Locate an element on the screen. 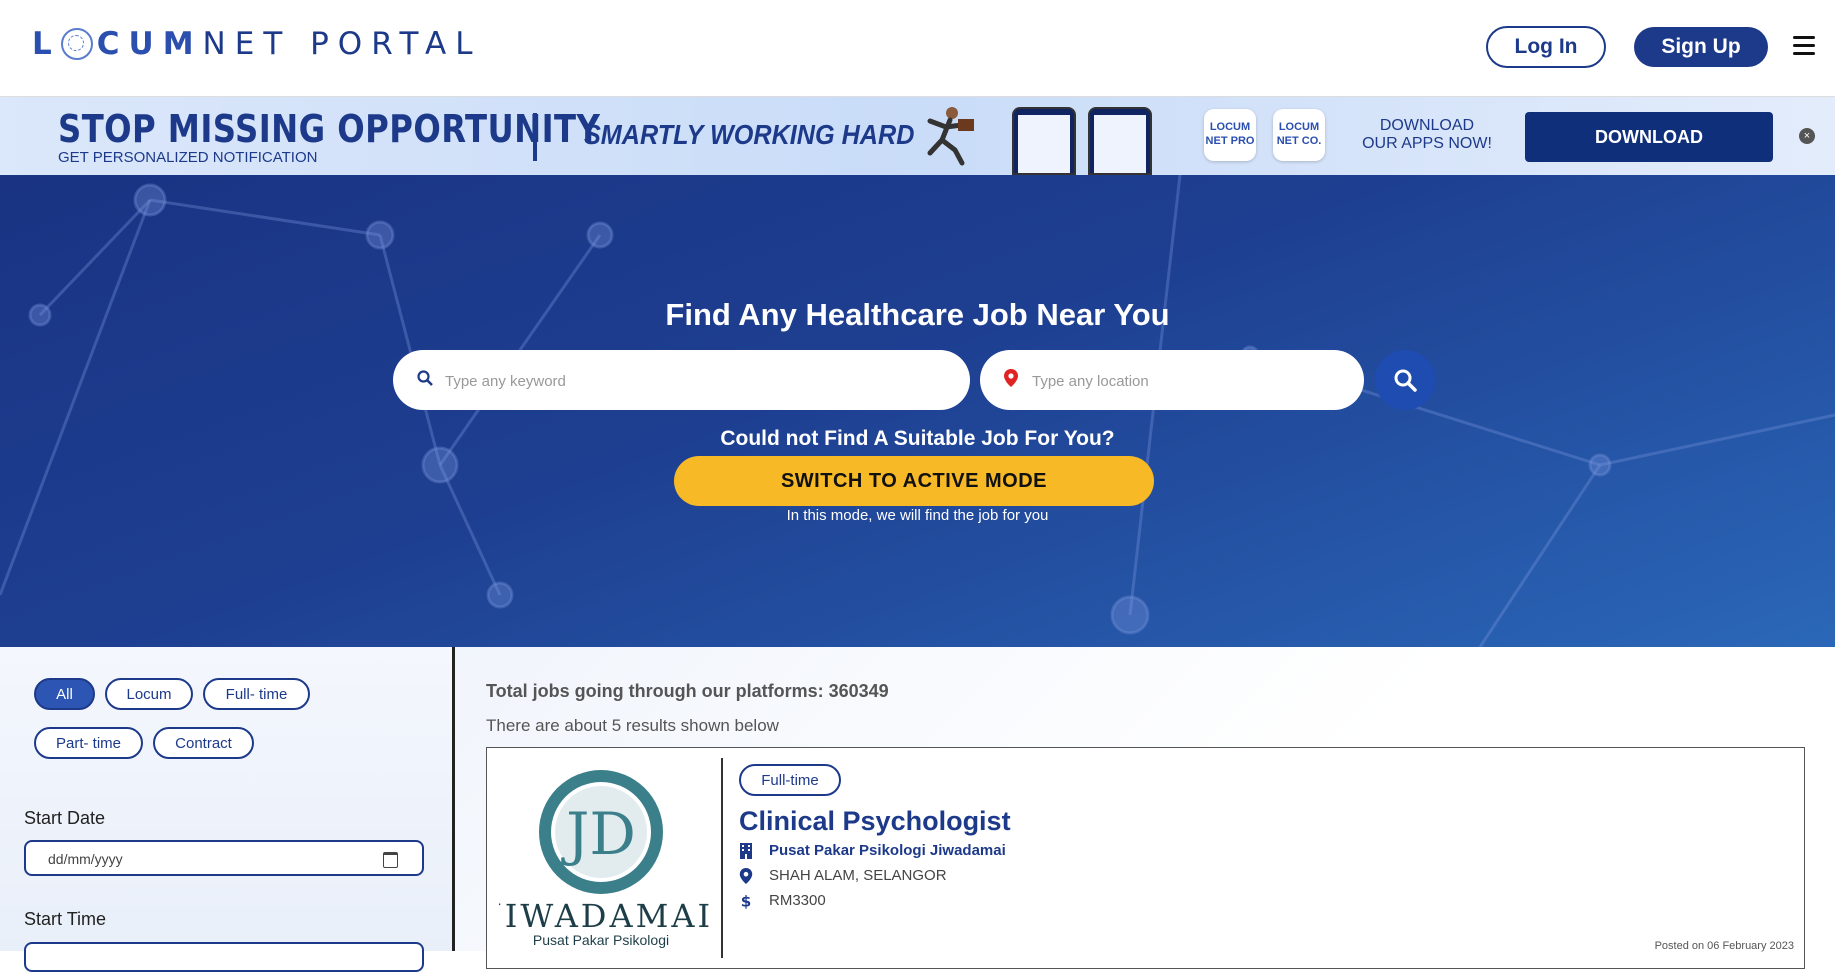 This screenshot has width=1835, height=972. location-search-box is located at coordinates (1172, 380).